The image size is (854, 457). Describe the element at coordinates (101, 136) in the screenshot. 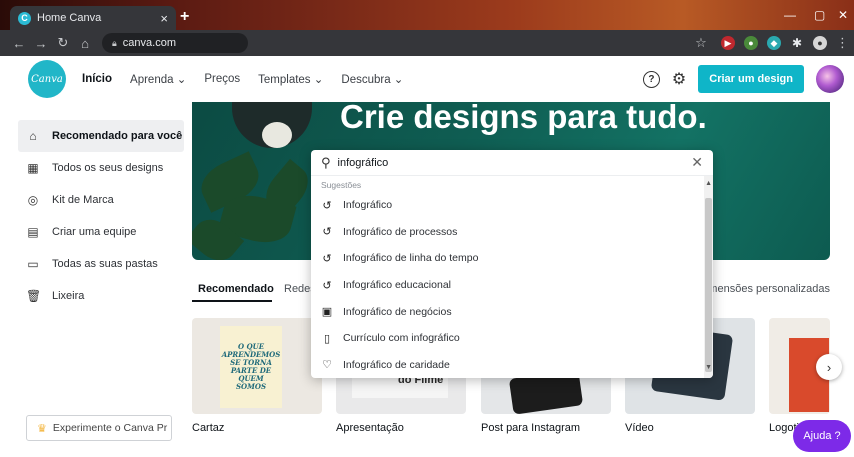

I see `sidebar-item-recomendado: ⌂ Recomendado para você` at that location.